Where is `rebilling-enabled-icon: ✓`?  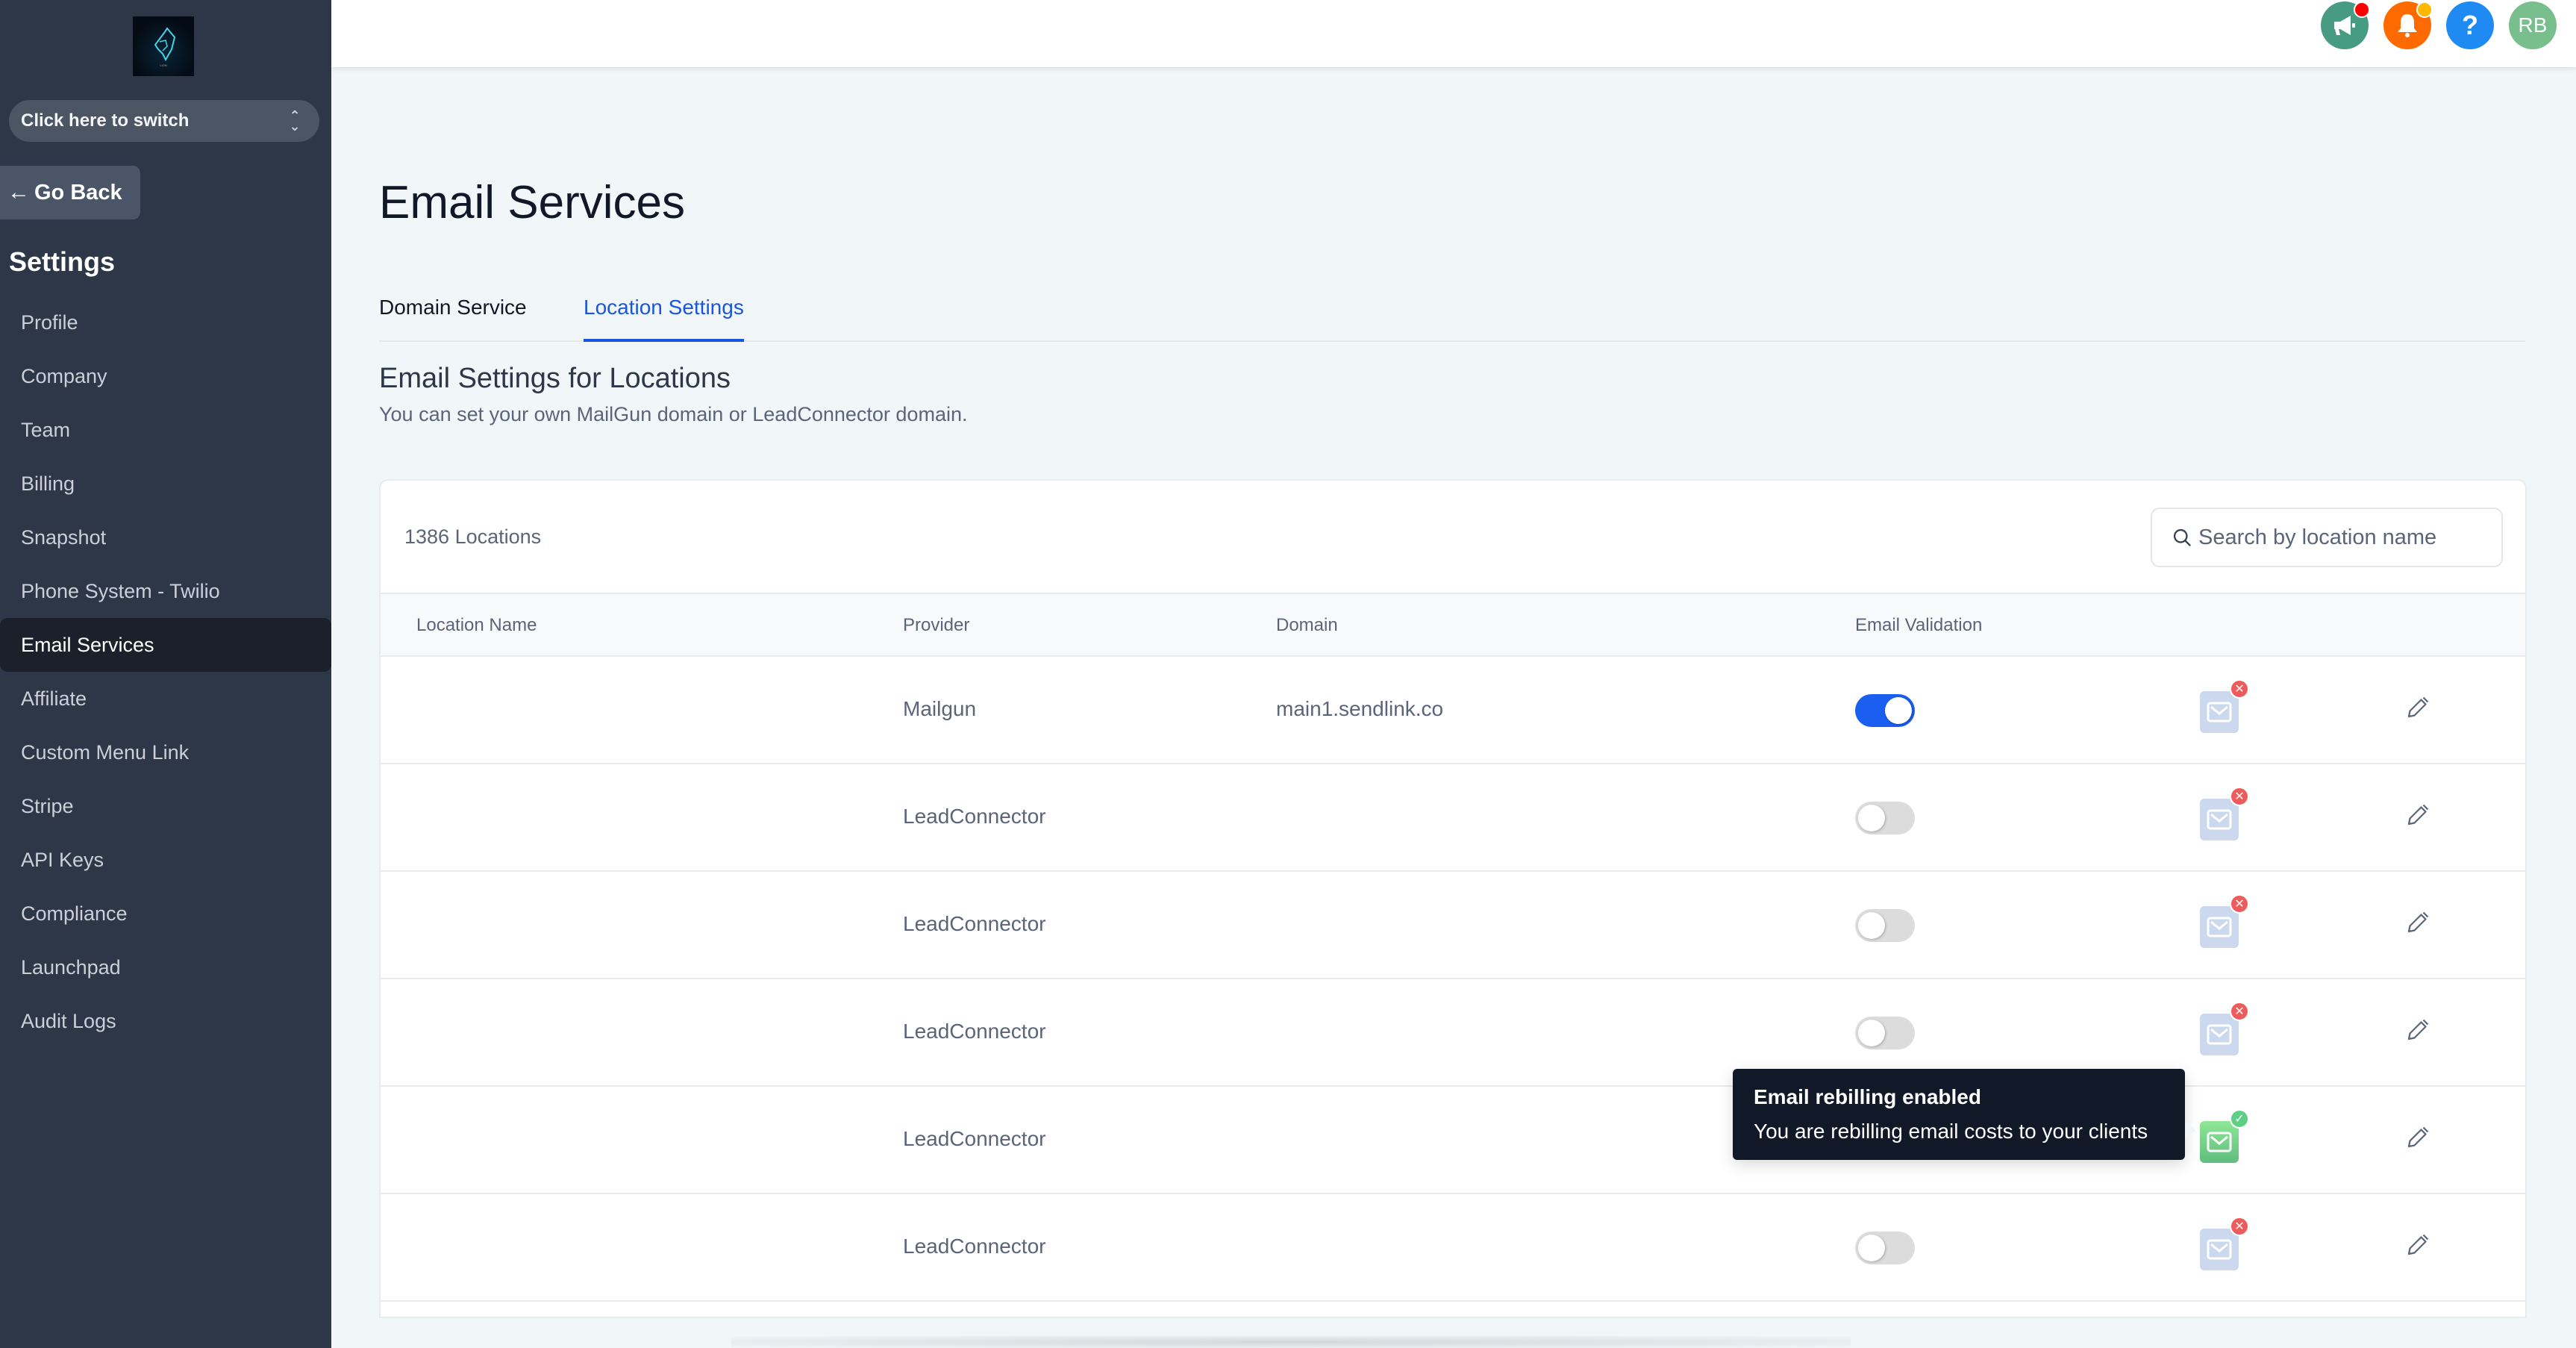
rebilling-enabled-icon: ✓ is located at coordinates (2224, 1136).